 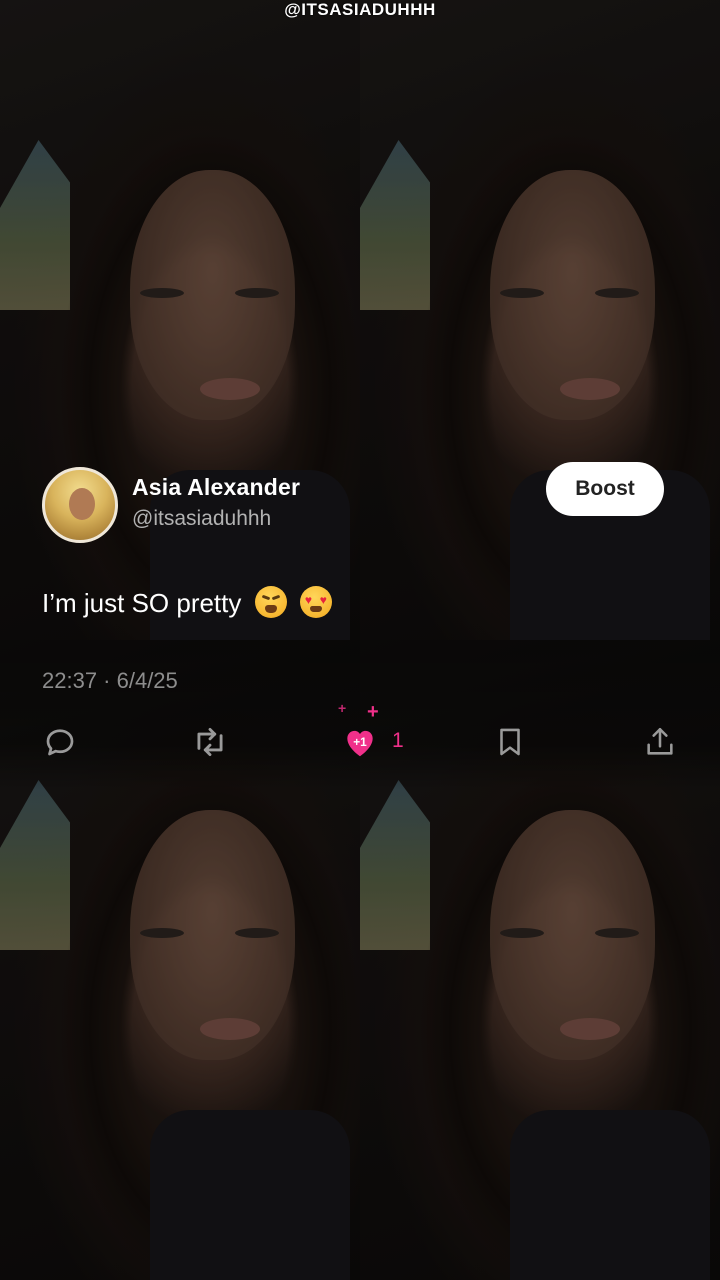 What do you see at coordinates (80, 505) in the screenshot?
I see `avatar` at bounding box center [80, 505].